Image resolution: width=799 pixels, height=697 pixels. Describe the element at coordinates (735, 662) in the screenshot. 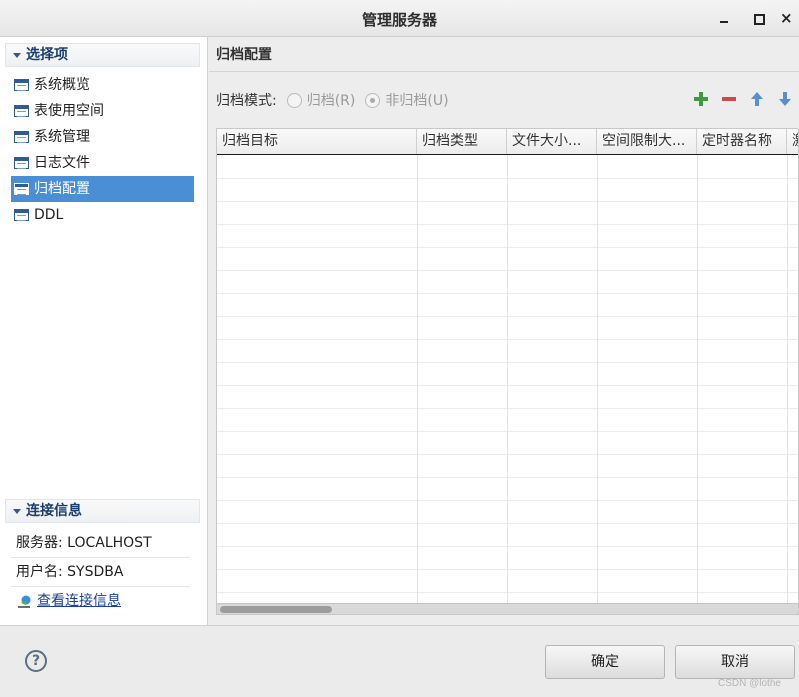

I see `cancel-button: 取消` at that location.